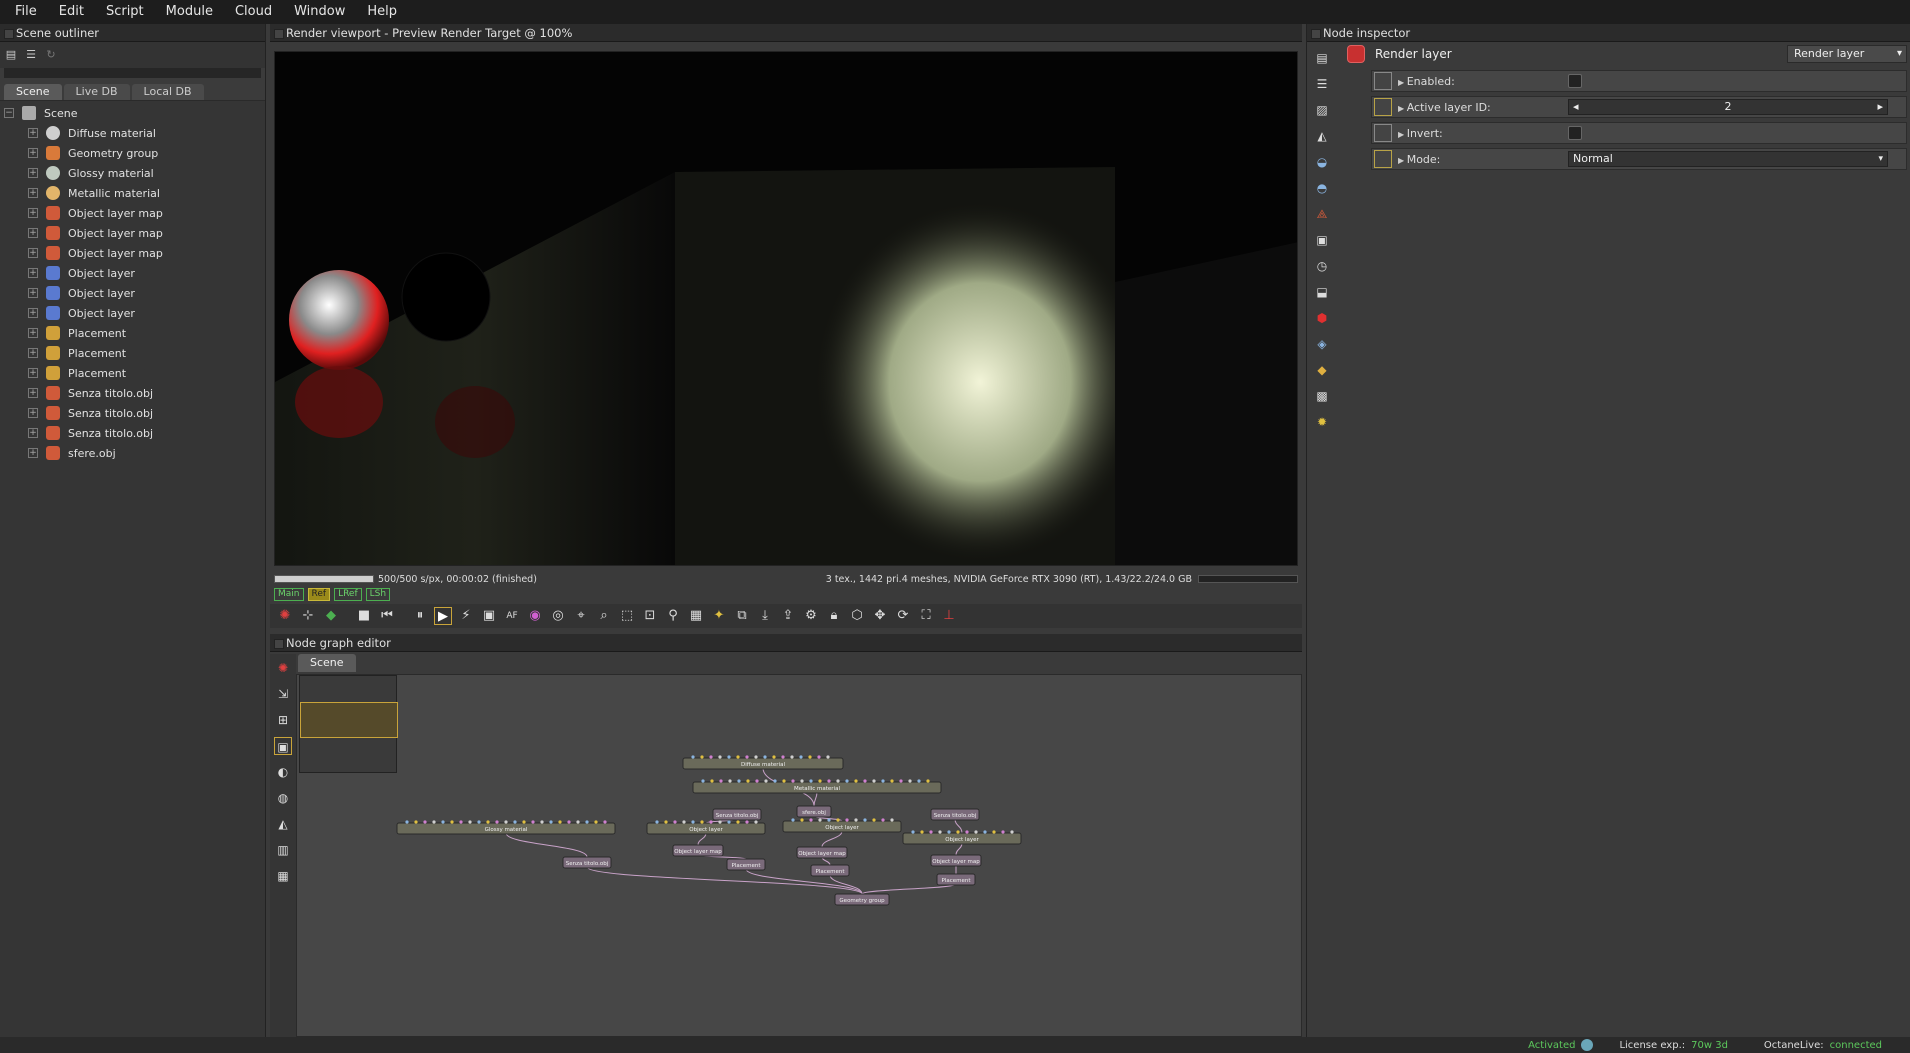  I want to click on image-icon: ▨, so click(1322, 110).